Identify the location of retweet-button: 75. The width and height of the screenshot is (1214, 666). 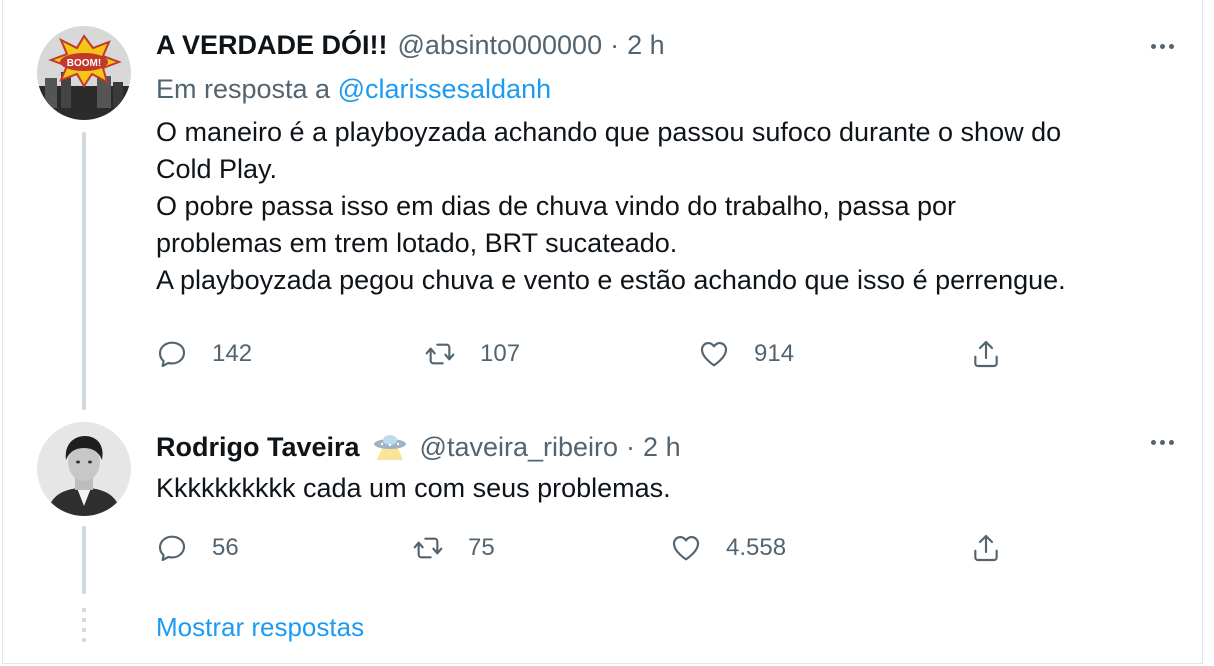
(453, 548).